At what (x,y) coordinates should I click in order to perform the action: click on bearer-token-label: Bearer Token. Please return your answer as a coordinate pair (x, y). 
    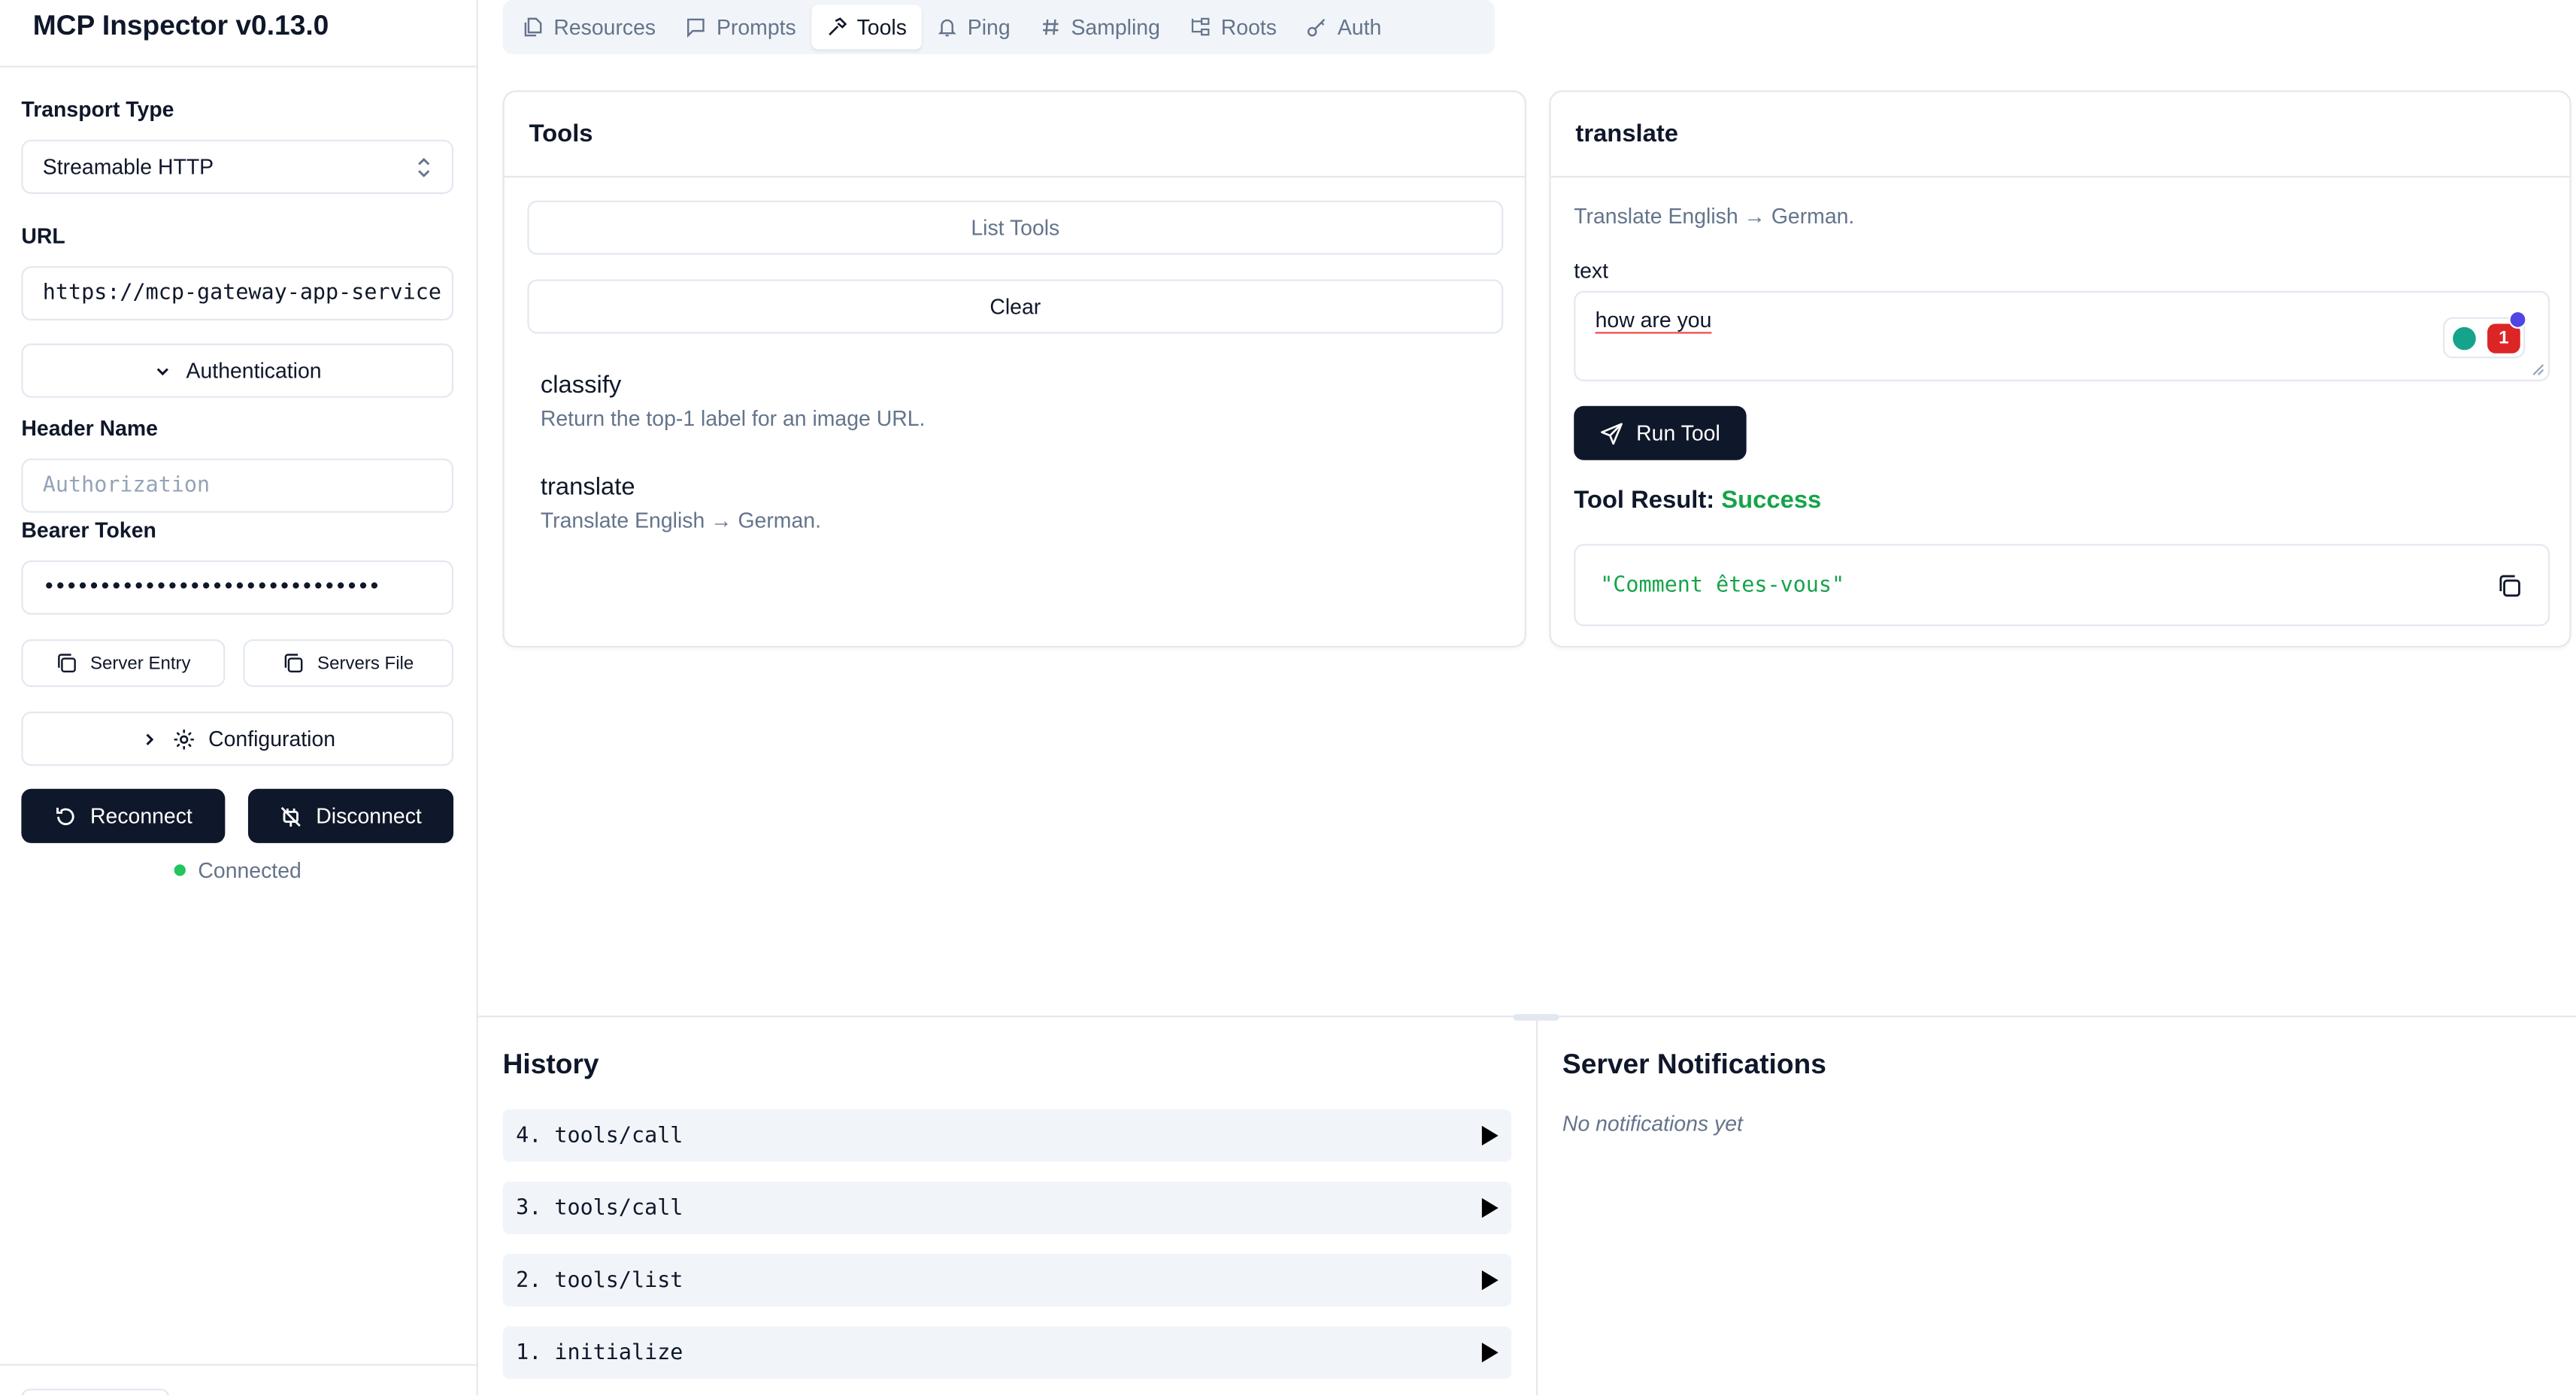
    Looking at the image, I should click on (88, 530).